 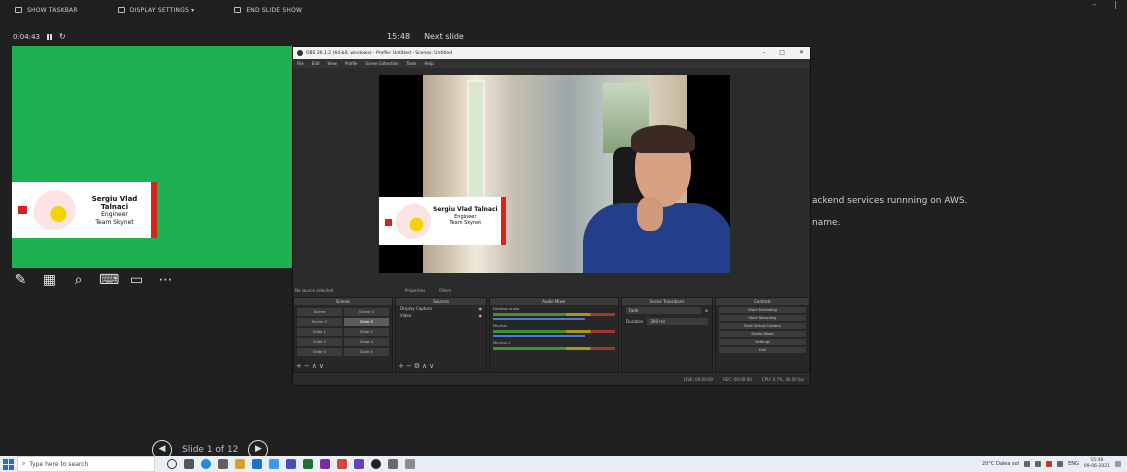 What do you see at coordinates (801, 52) in the screenshot?
I see `obs-close-icon: ✕` at bounding box center [801, 52].